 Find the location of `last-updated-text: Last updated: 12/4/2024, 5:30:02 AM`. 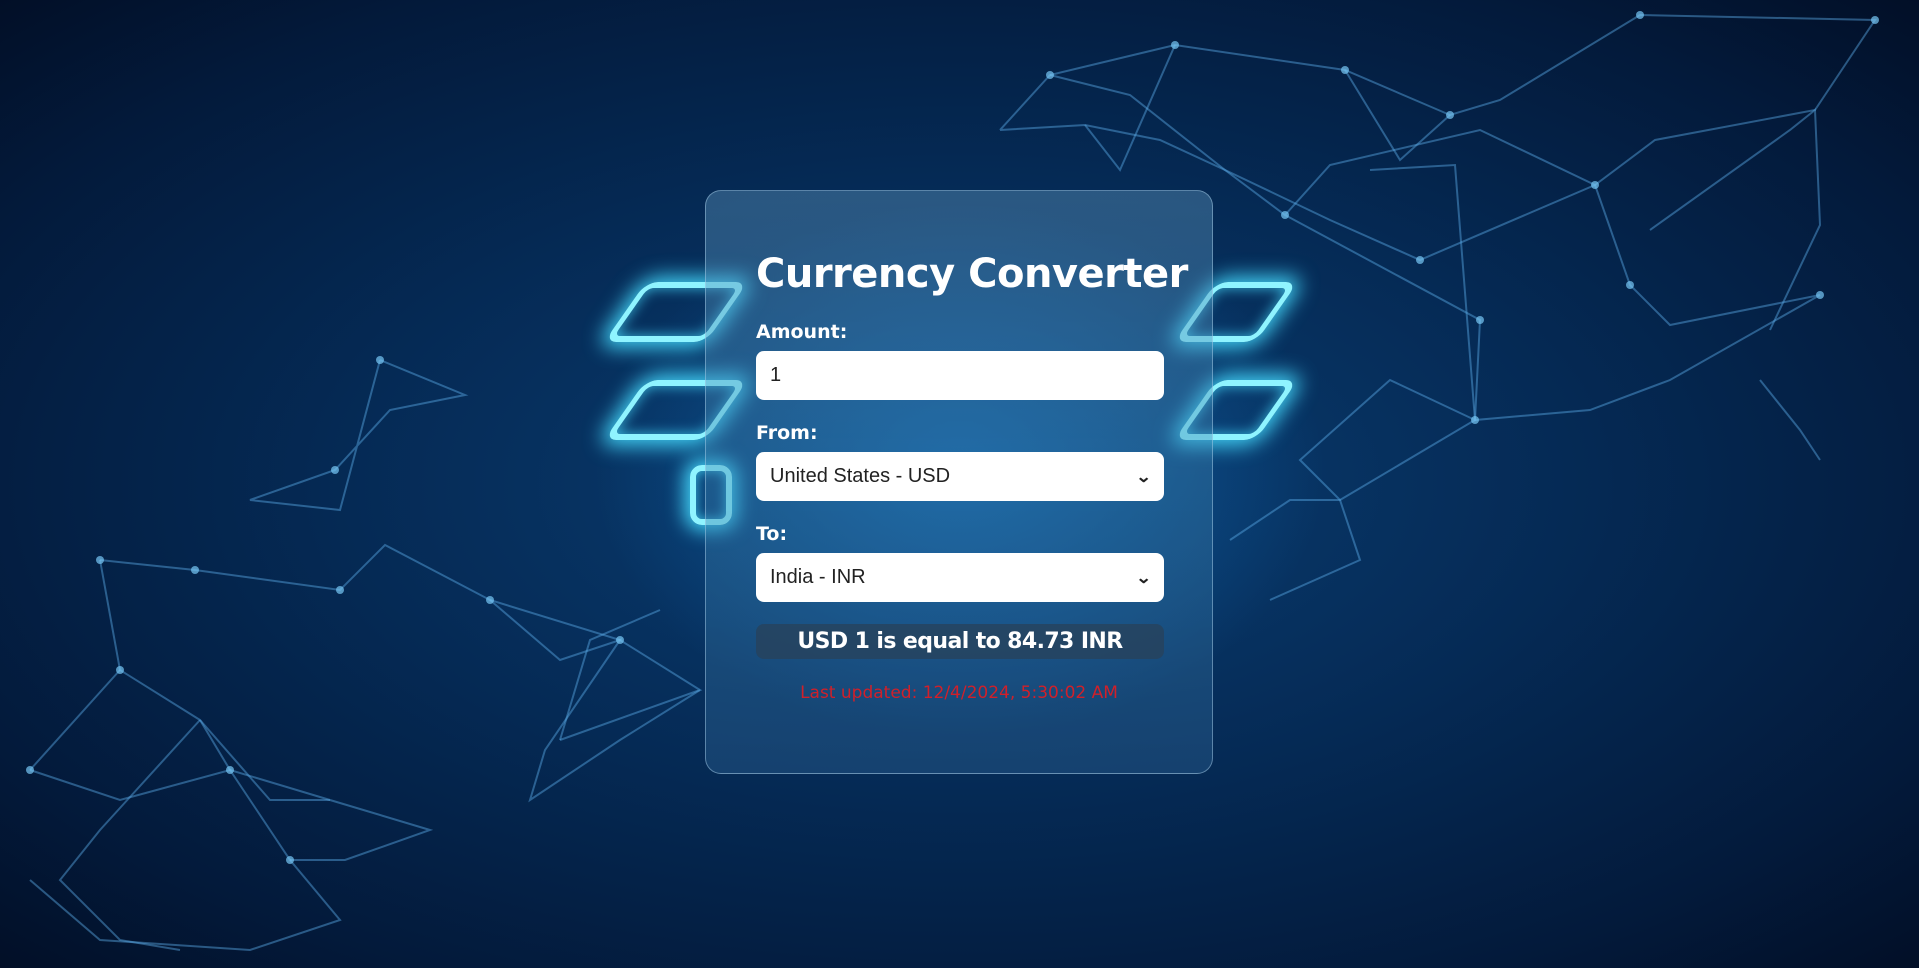

last-updated-text: Last updated: 12/4/2024, 5:30:02 AM is located at coordinates (959, 693).